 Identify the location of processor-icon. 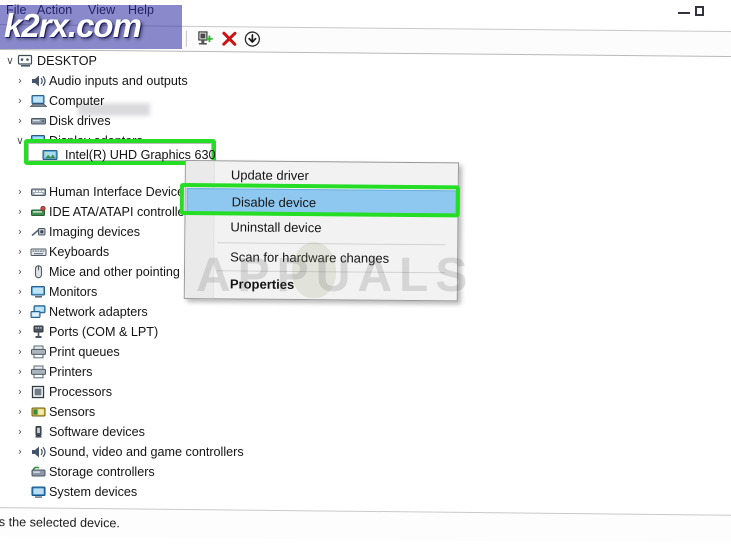
(38, 392).